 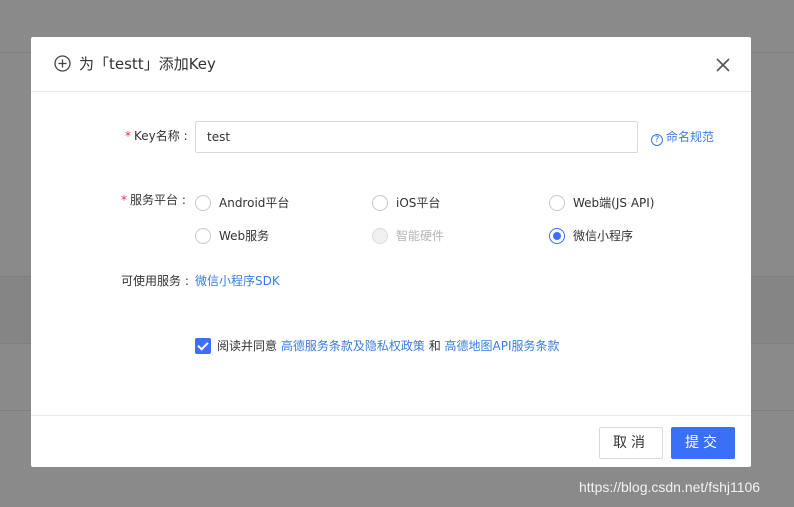 I want to click on available-services-label: 可使用服务 :, so click(x=155, y=281).